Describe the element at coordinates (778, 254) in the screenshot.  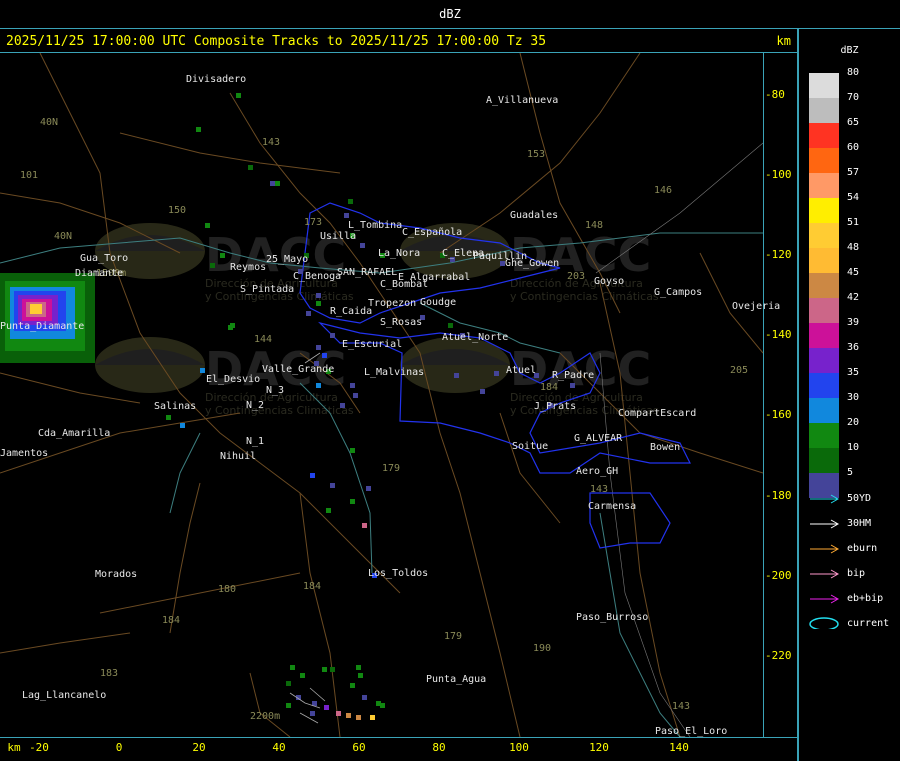
I see `y-tick-label: -120` at that location.